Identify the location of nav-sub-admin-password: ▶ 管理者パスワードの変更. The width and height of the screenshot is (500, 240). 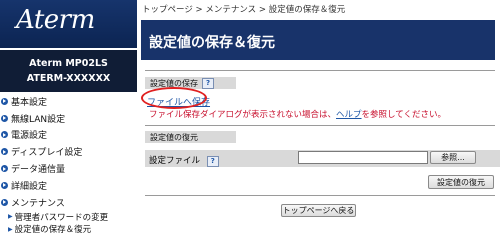
(68, 217).